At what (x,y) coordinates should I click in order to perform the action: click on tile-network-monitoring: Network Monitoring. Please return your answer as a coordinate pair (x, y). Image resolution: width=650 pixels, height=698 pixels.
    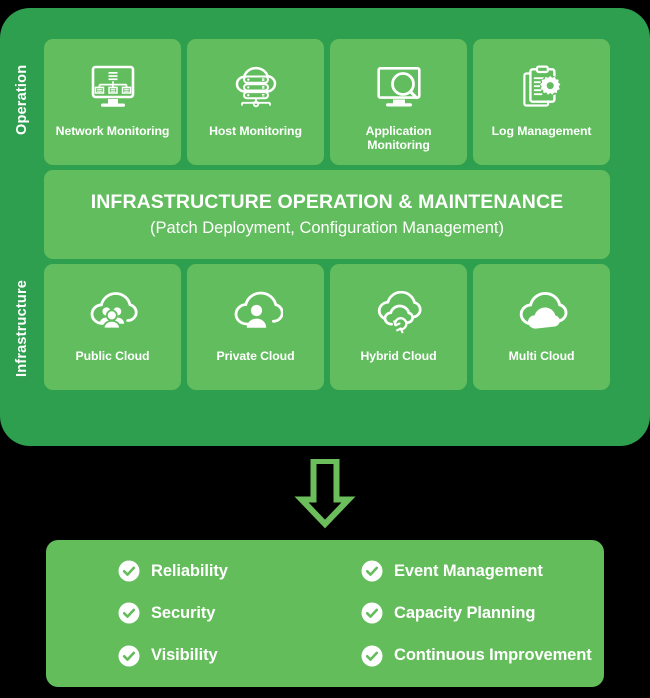
    Looking at the image, I should click on (112, 102).